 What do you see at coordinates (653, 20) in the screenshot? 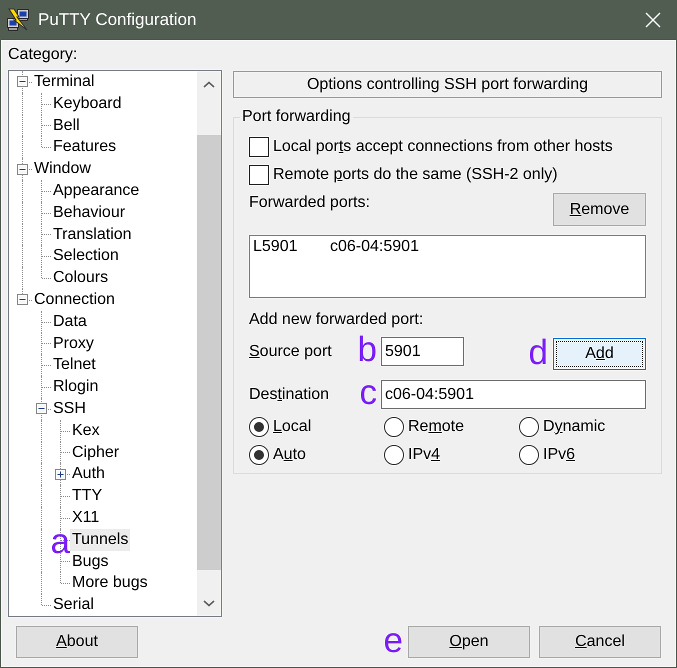
I see `close-icon` at bounding box center [653, 20].